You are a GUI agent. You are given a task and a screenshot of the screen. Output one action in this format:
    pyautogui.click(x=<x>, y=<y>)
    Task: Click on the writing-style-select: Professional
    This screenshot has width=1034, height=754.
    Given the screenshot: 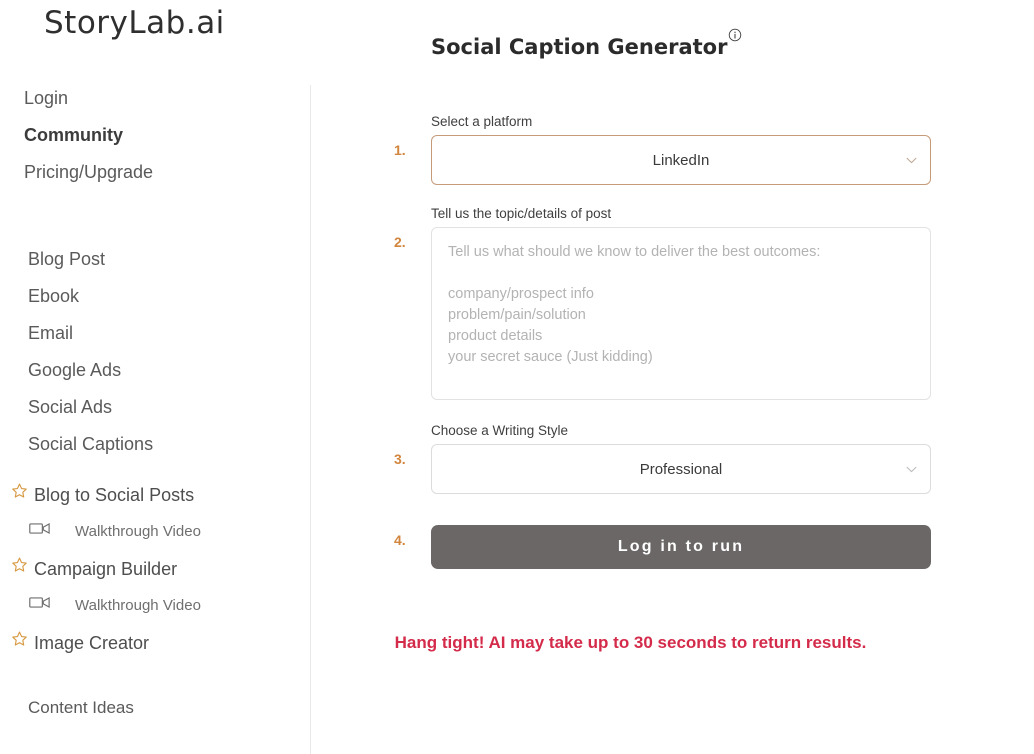 What is the action you would take?
    pyautogui.click(x=681, y=469)
    